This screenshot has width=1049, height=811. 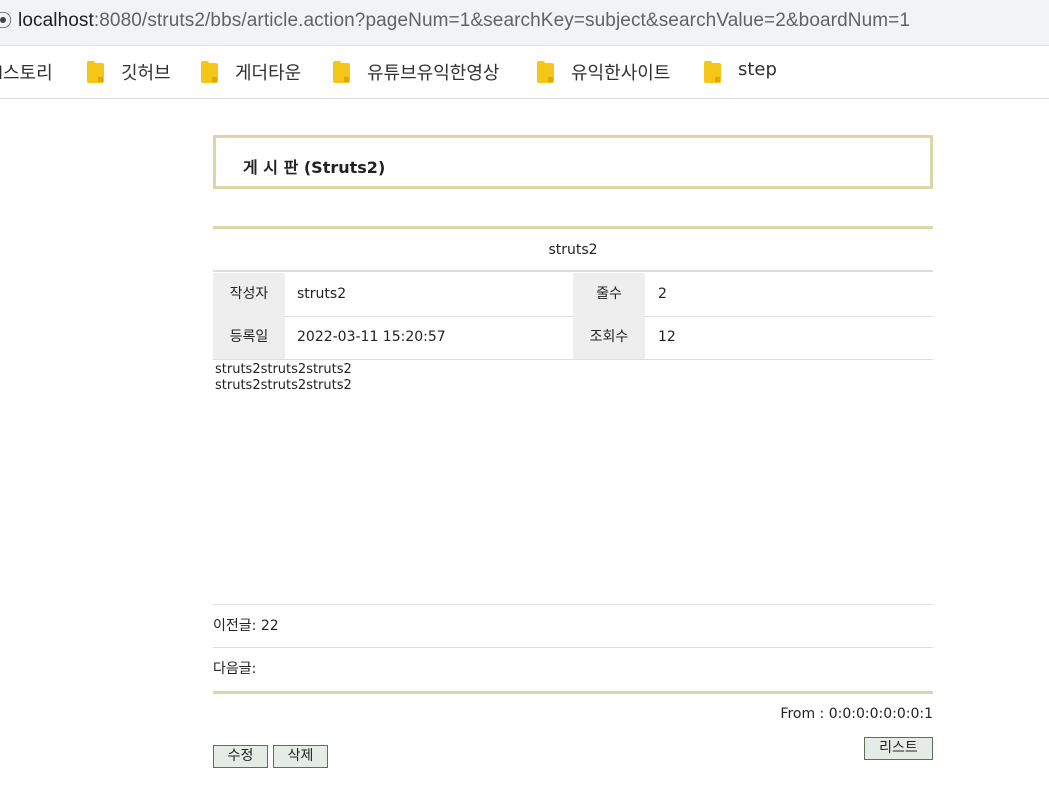 What do you see at coordinates (573, 669) in the screenshot?
I see `next-article-row: 다음글:` at bounding box center [573, 669].